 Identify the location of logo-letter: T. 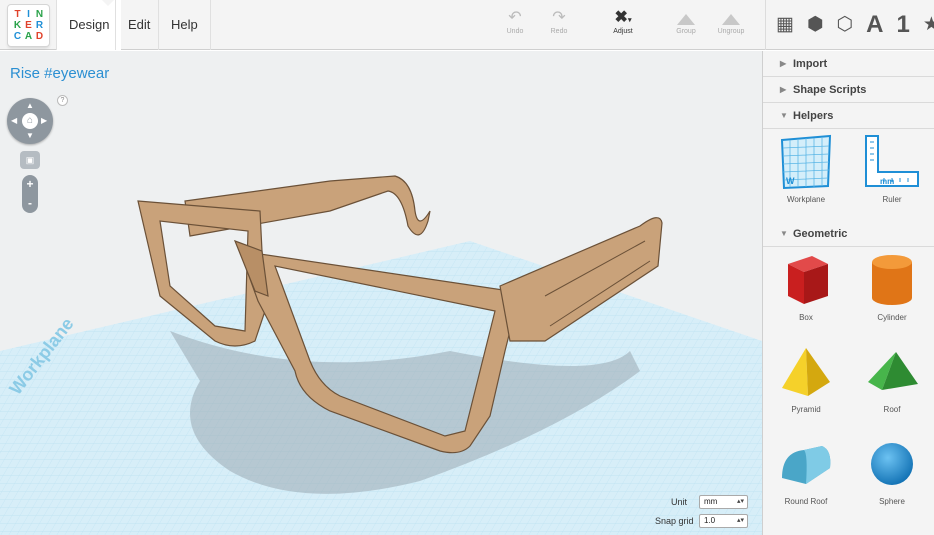
(17, 14).